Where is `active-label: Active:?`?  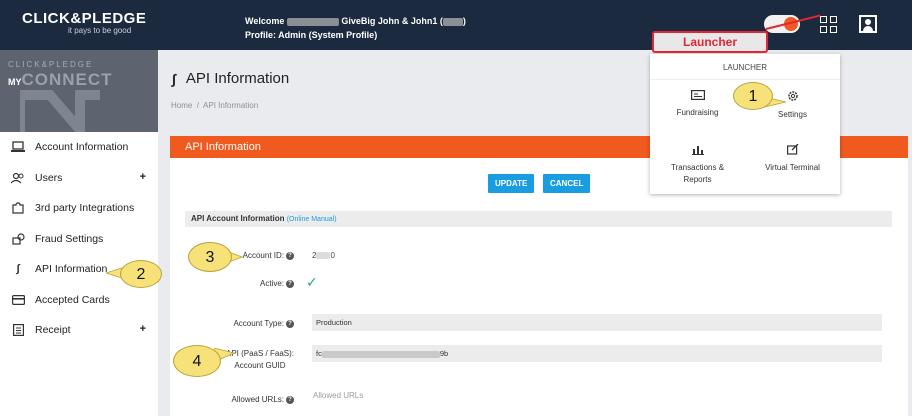 active-label: Active:? is located at coordinates (262, 283).